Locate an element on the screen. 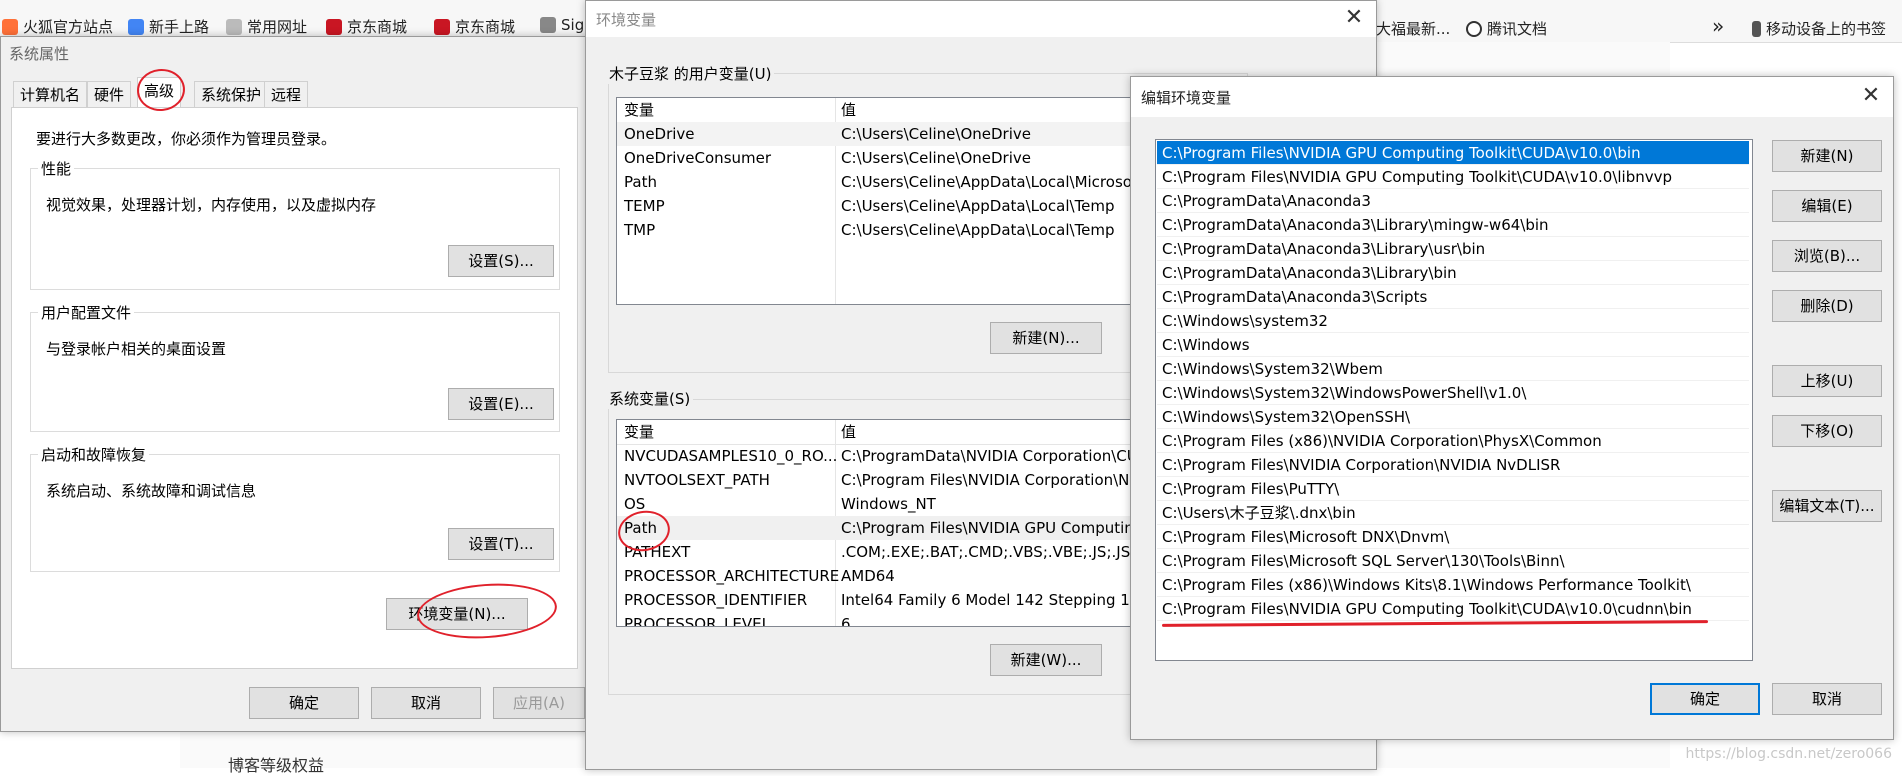 The image size is (1902, 776). more-bookmarks-icon: » is located at coordinates (1718, 26).